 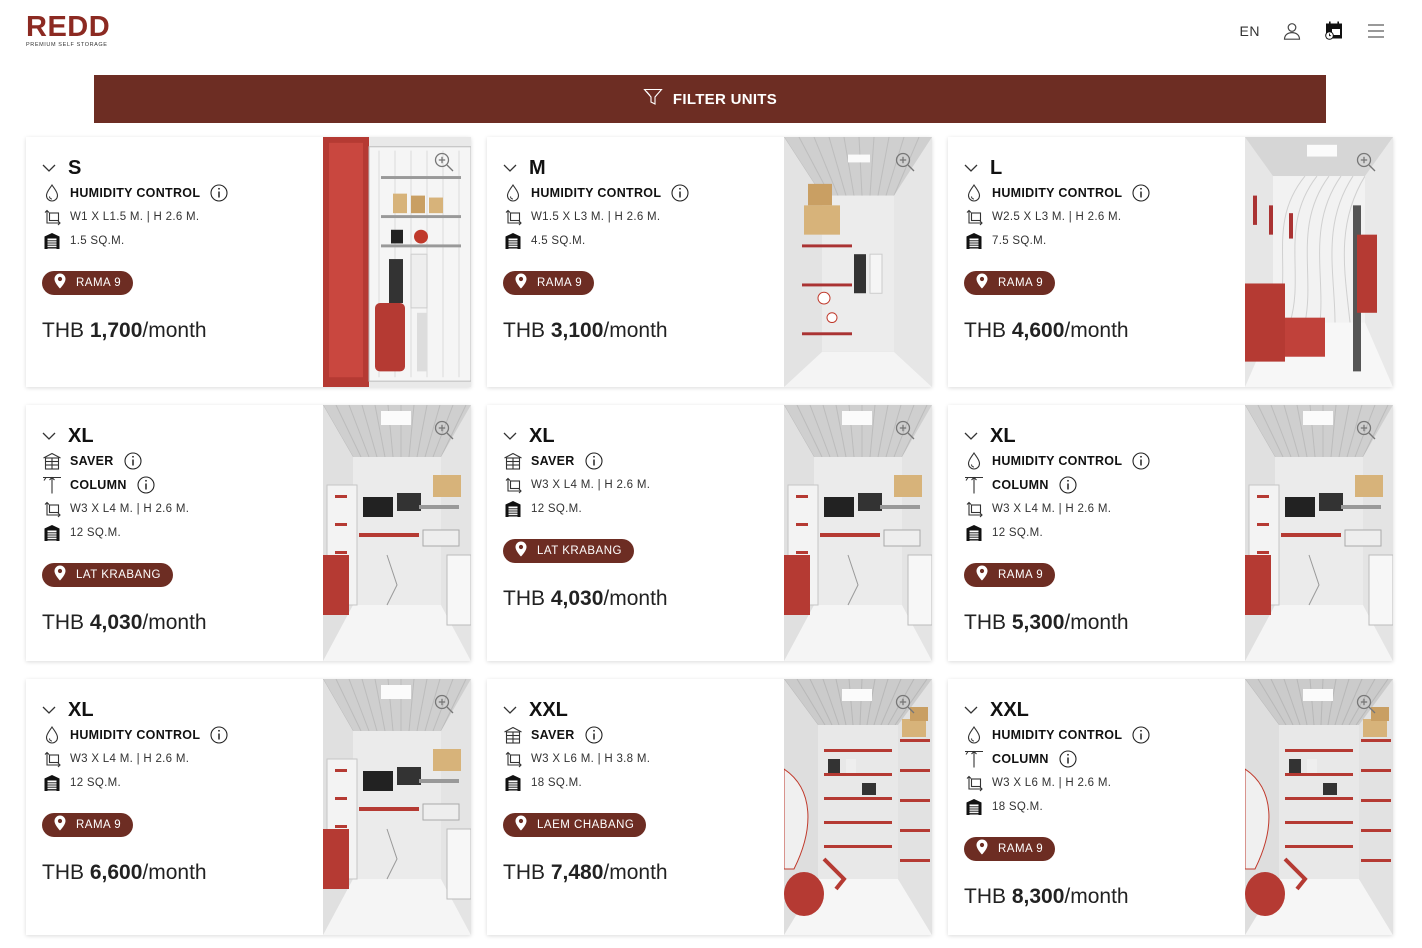 What do you see at coordinates (513, 241) in the screenshot?
I see `storage-unit-icon` at bounding box center [513, 241].